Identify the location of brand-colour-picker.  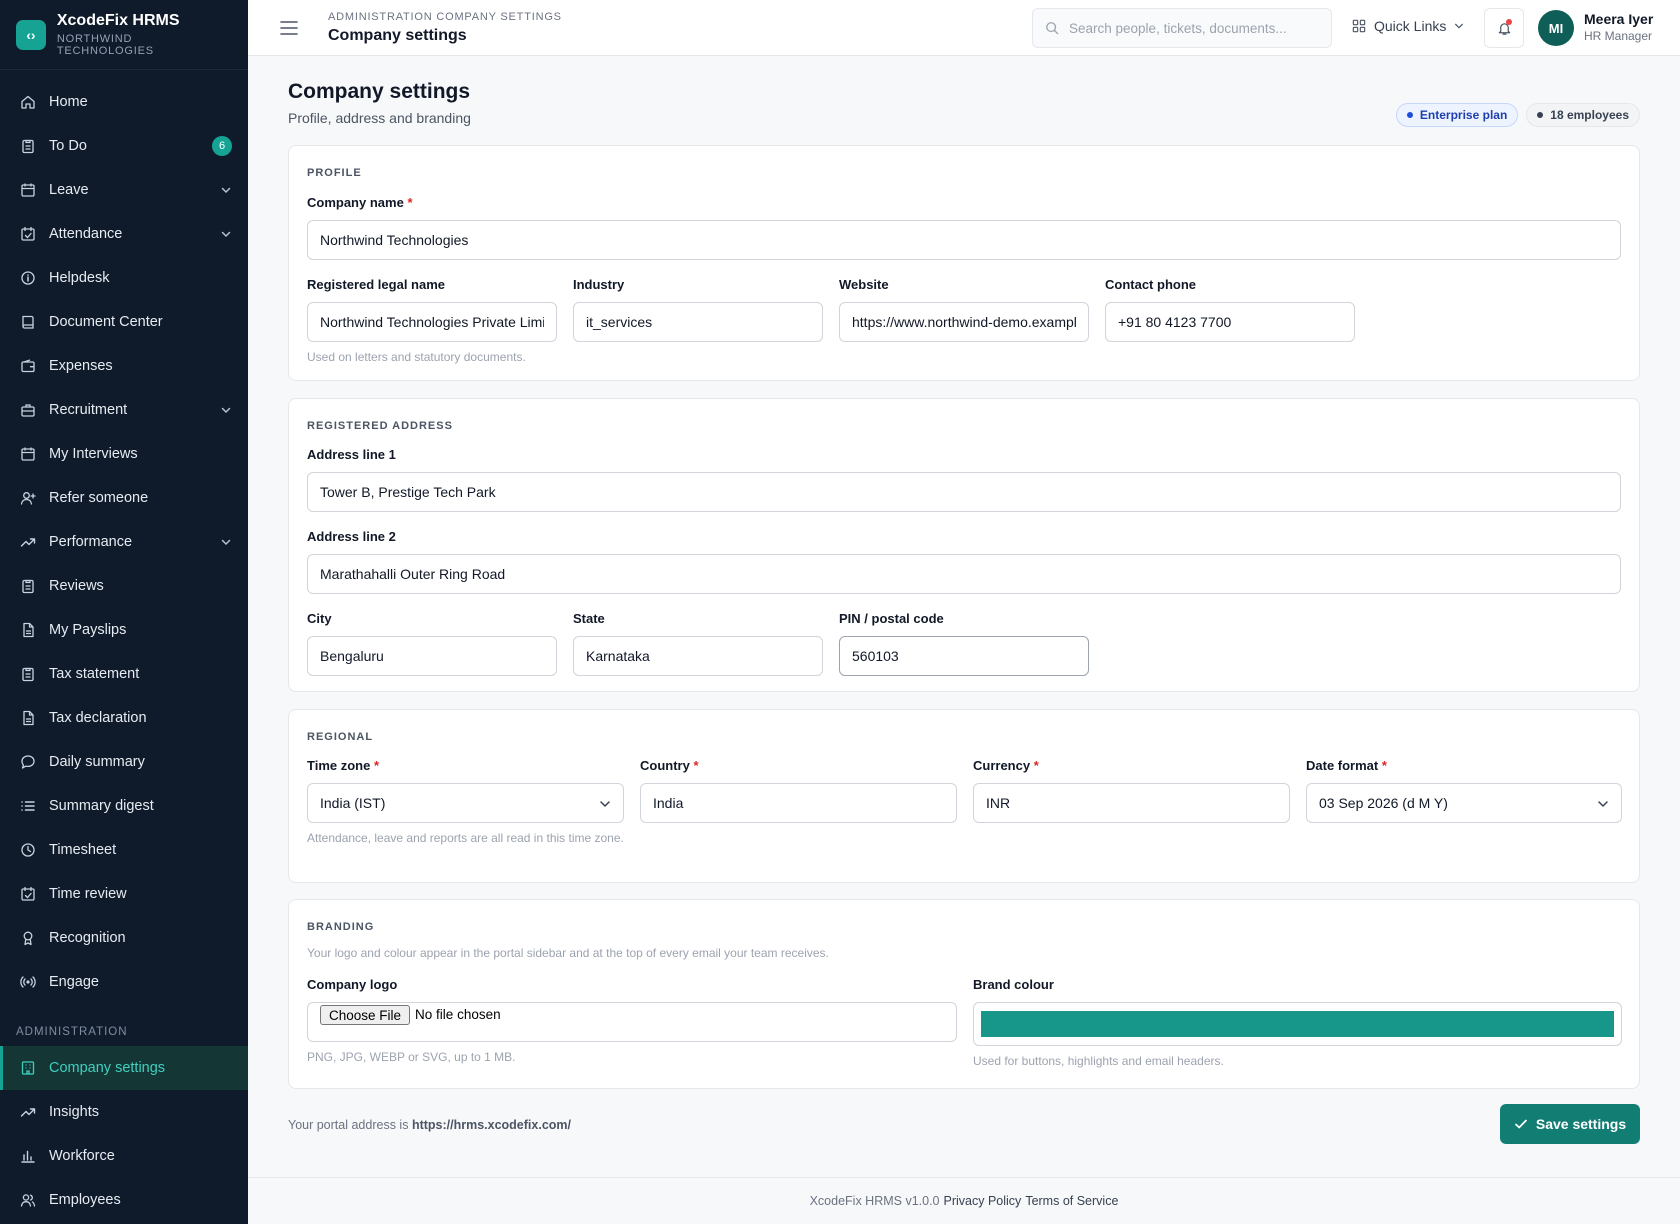
(1297, 1024).